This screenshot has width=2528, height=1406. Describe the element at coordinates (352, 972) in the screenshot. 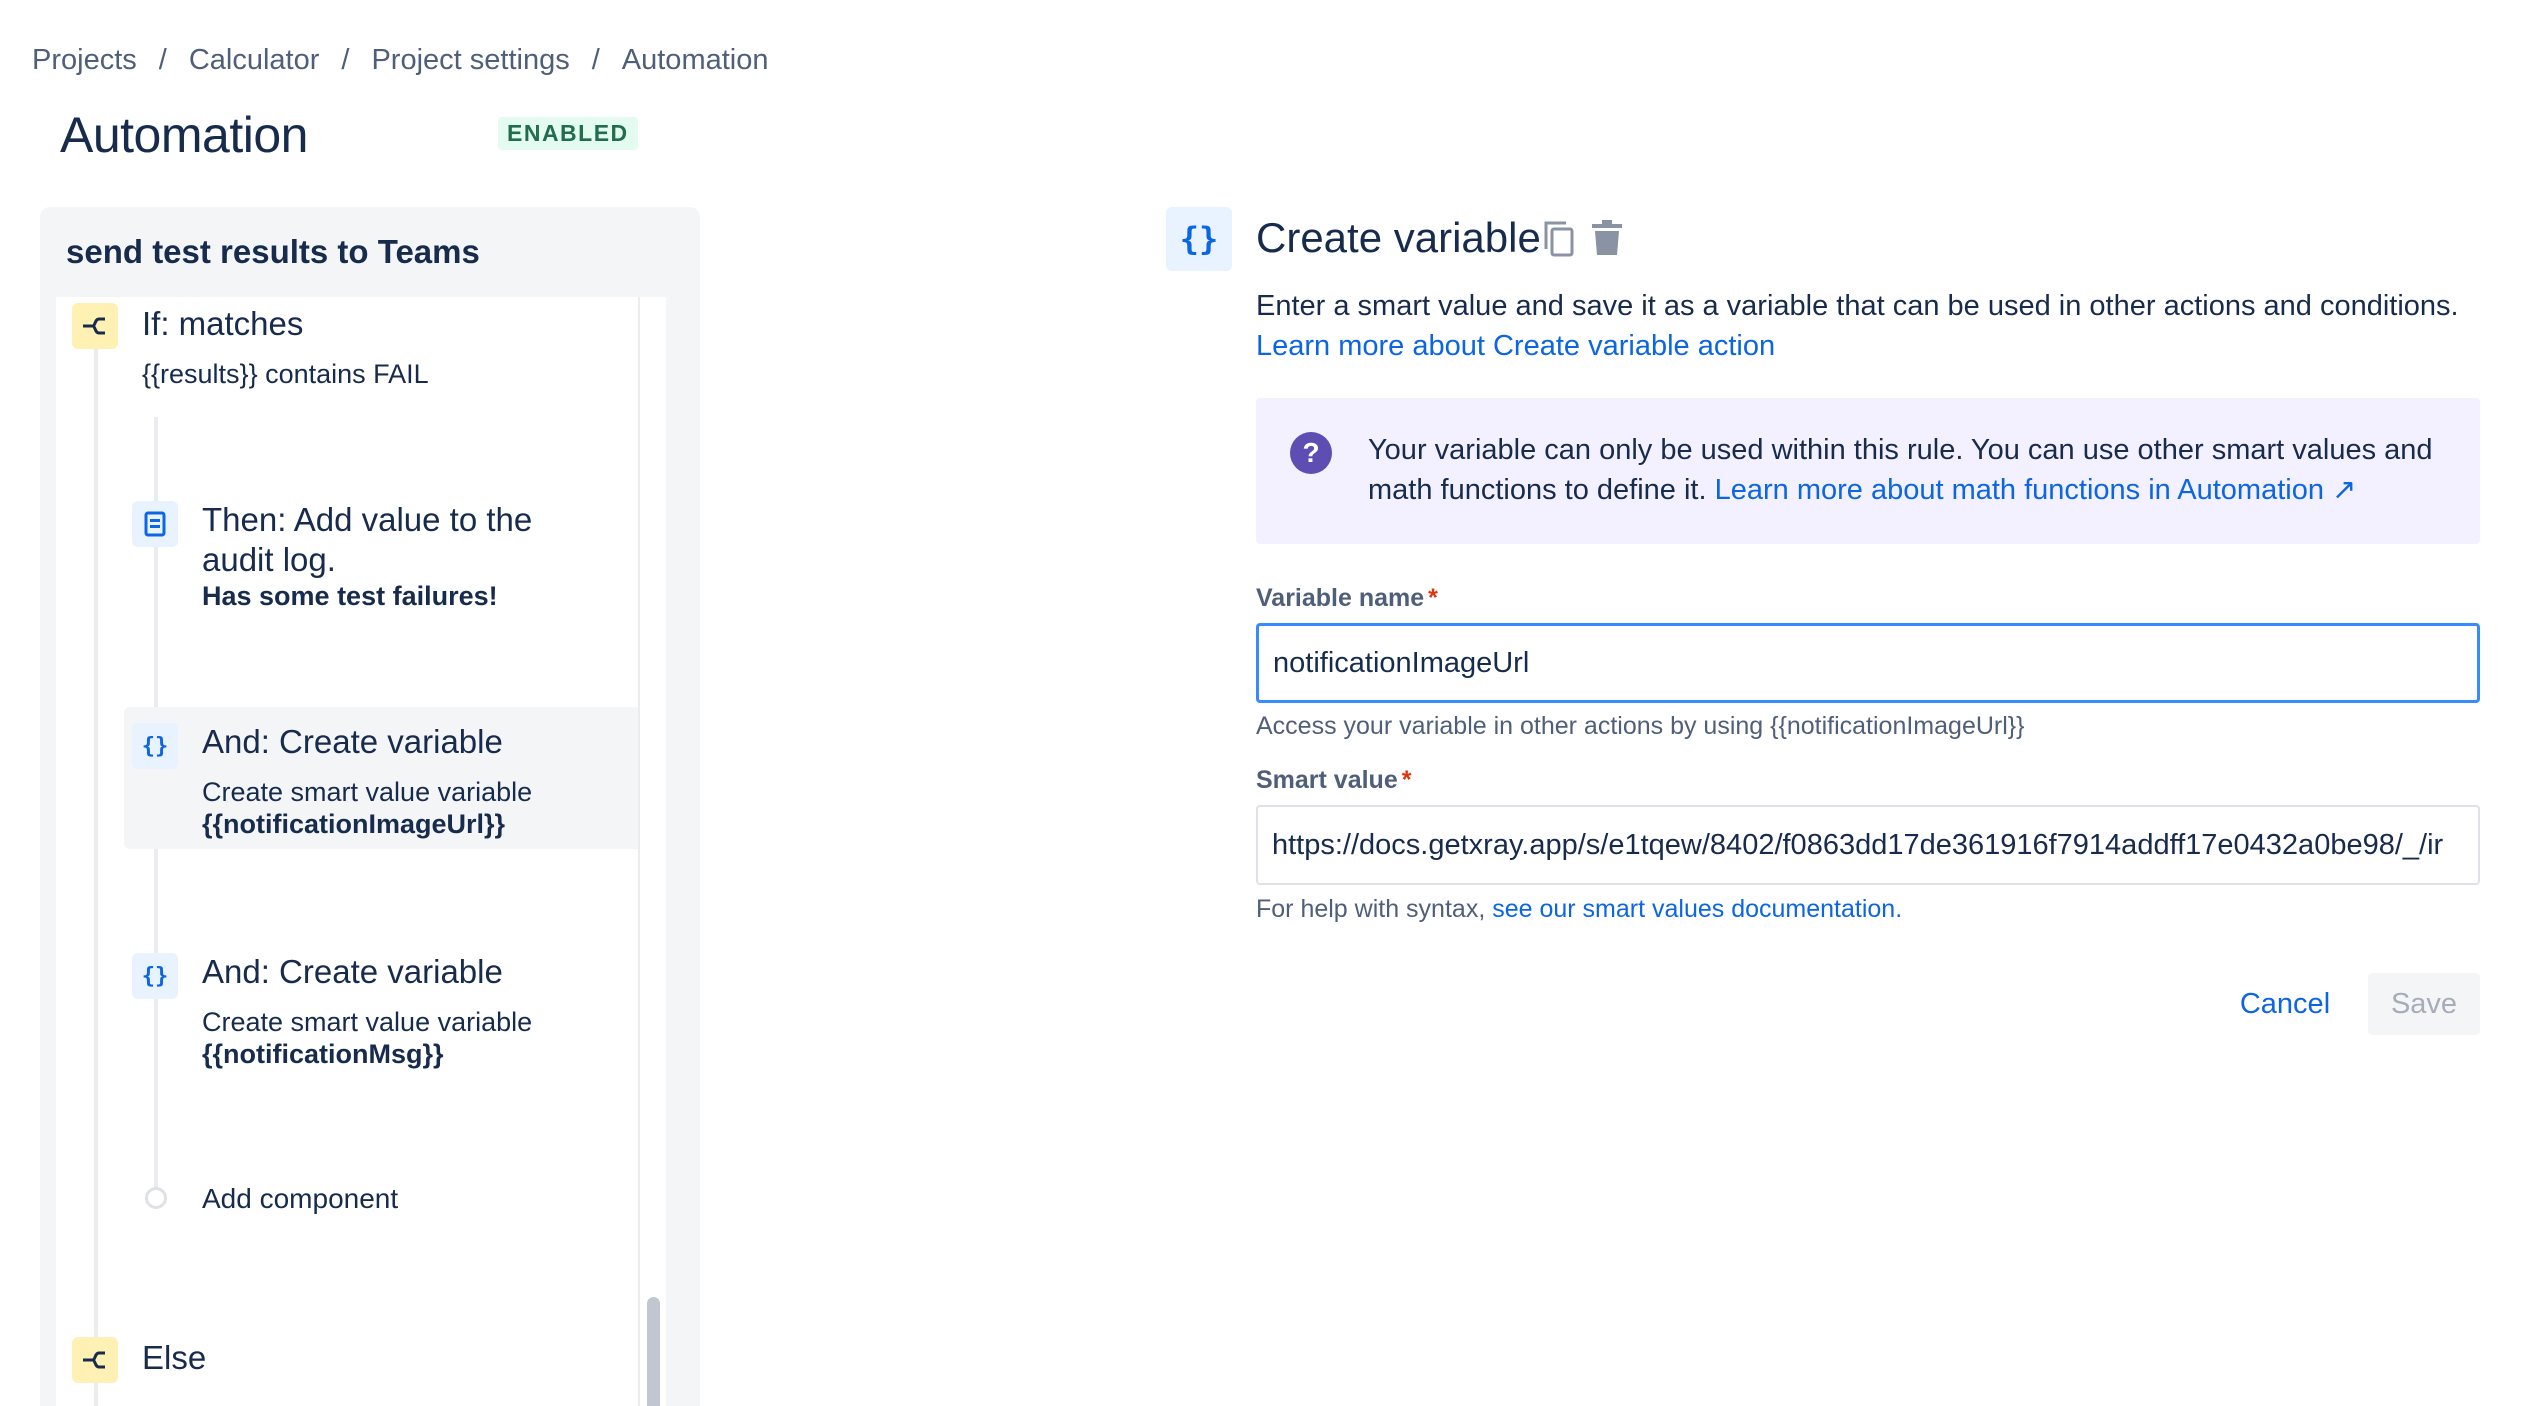

I see `step-var2-title: And: Create variable` at that location.